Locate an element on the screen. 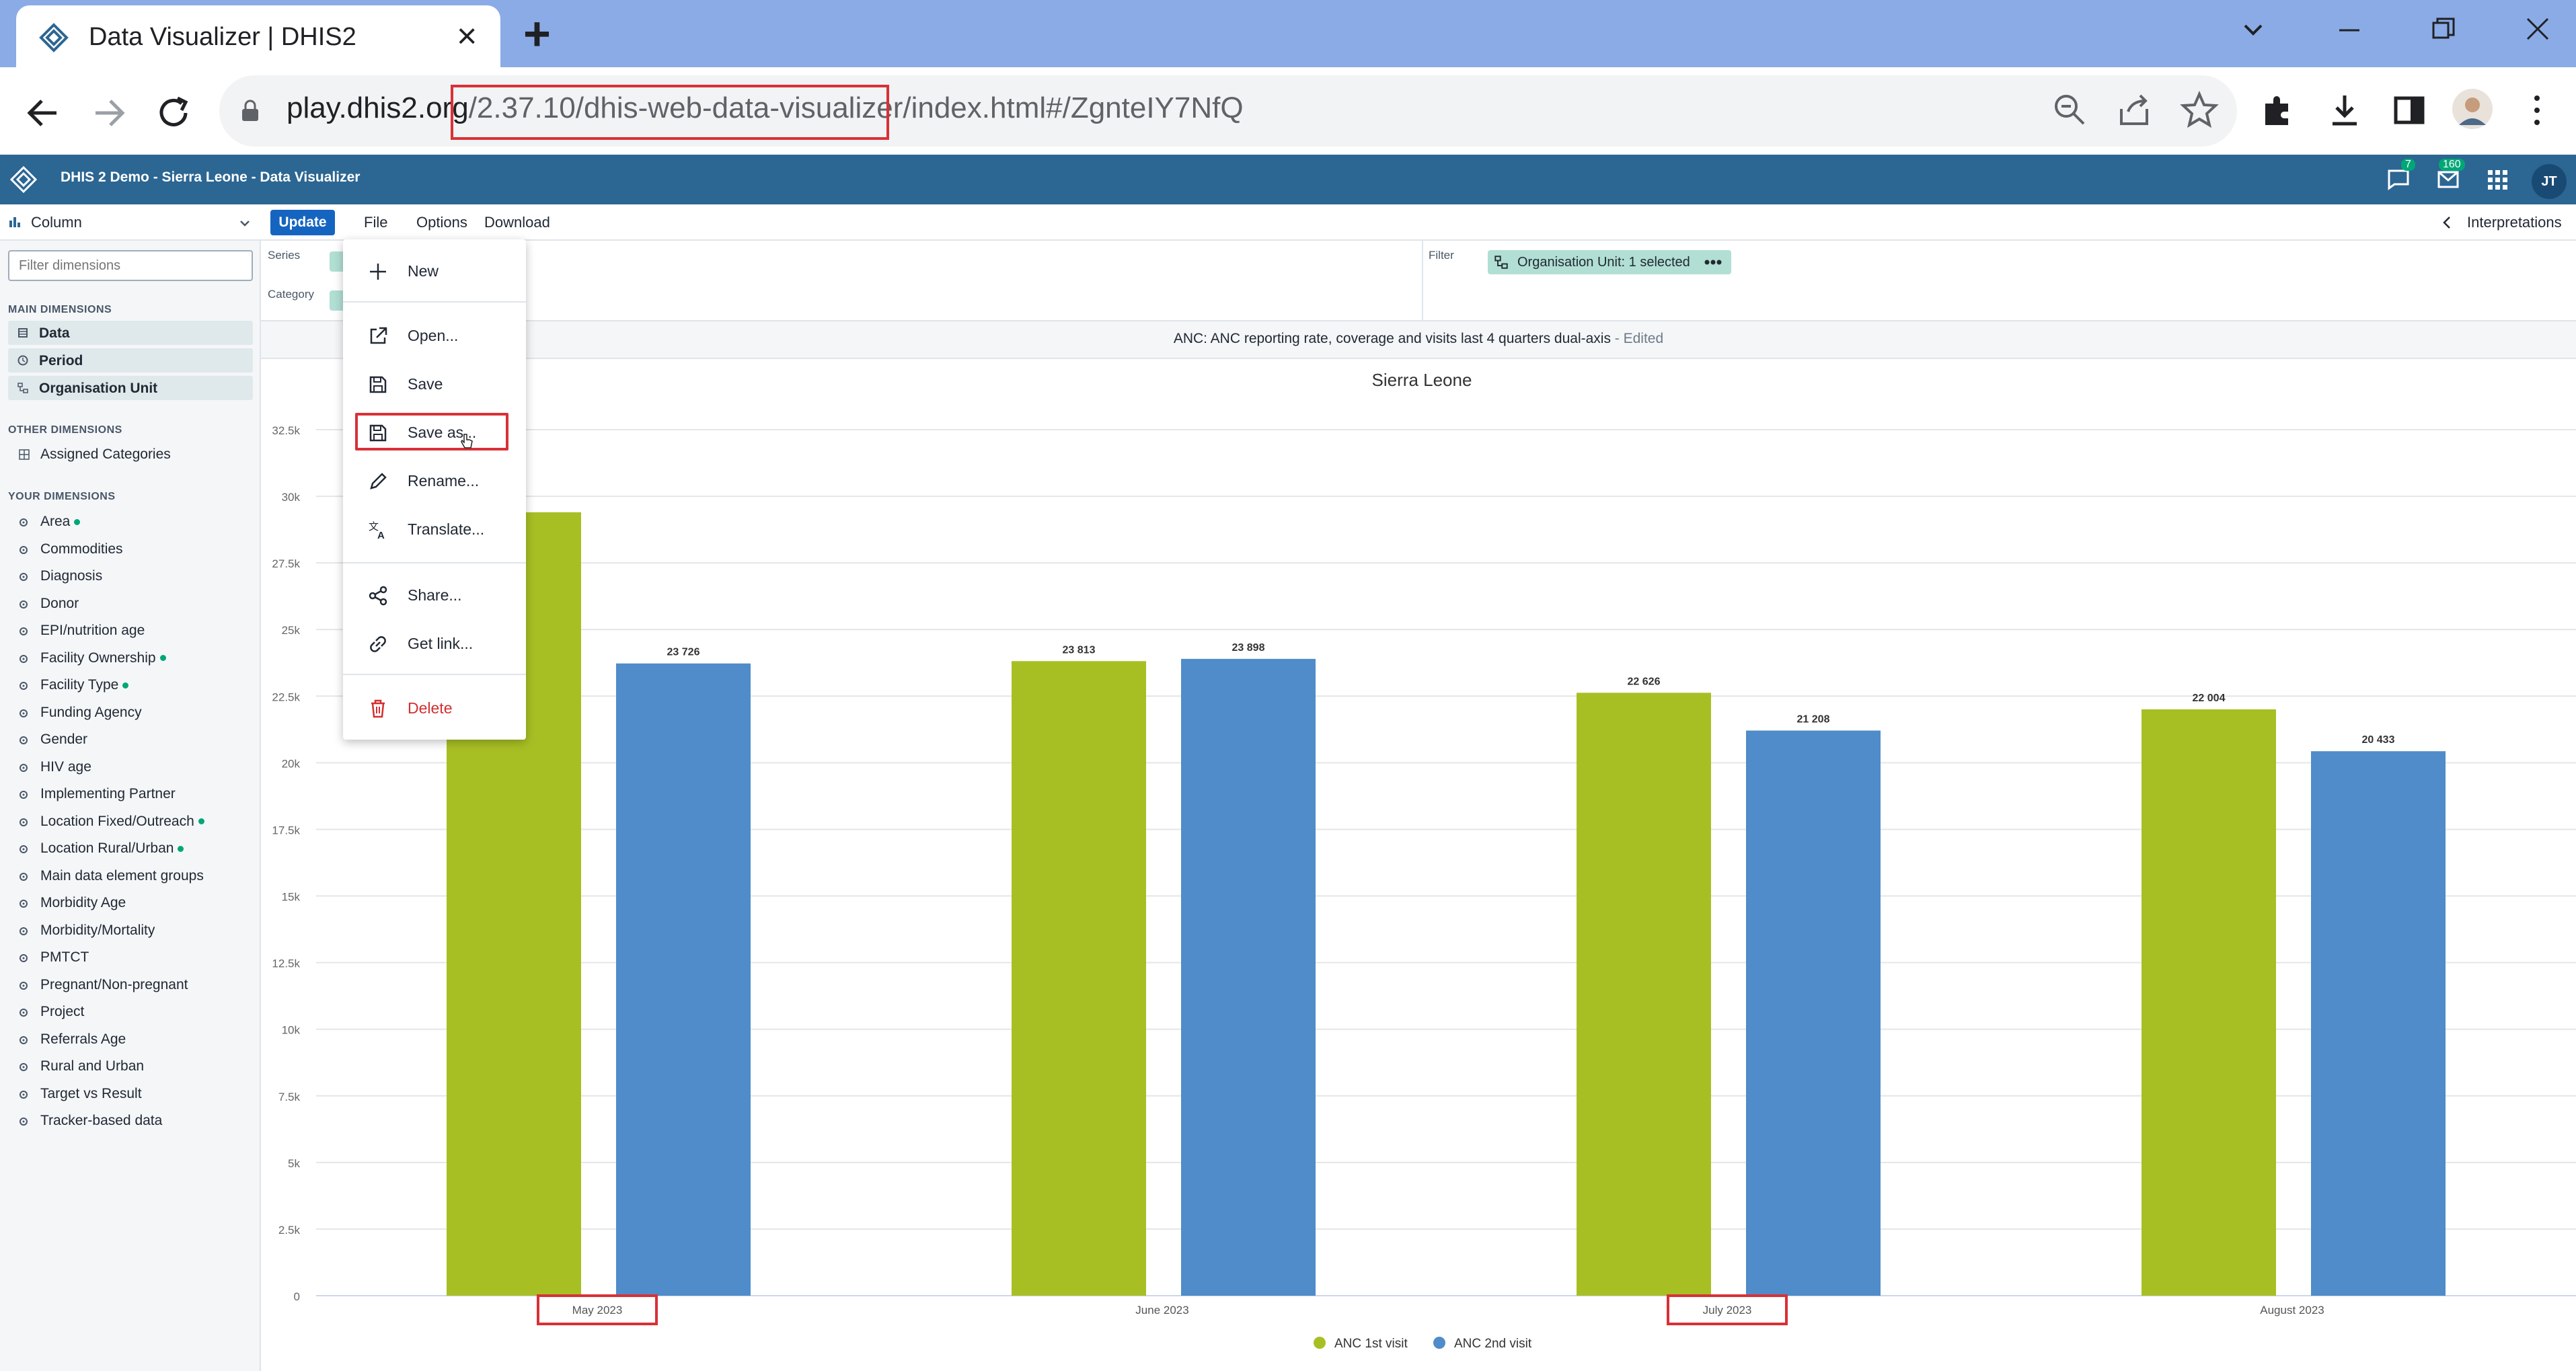 The image size is (2576, 1371). dimension-morbidity-mortality: Morbidity/Mortality is located at coordinates (133, 930).